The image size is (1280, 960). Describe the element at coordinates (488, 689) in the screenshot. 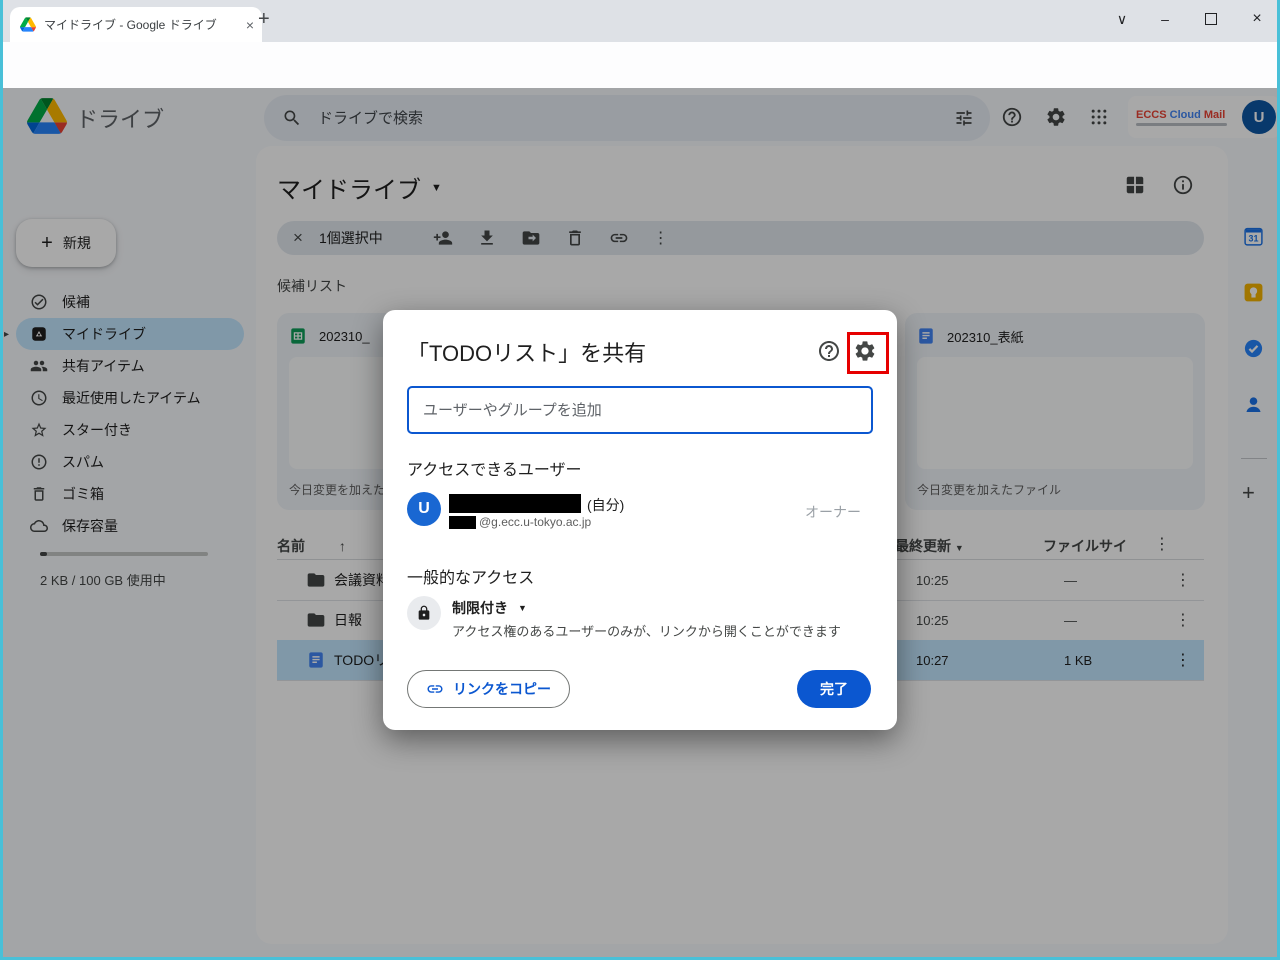

I see `copy-link-button: リンクをコピー` at that location.